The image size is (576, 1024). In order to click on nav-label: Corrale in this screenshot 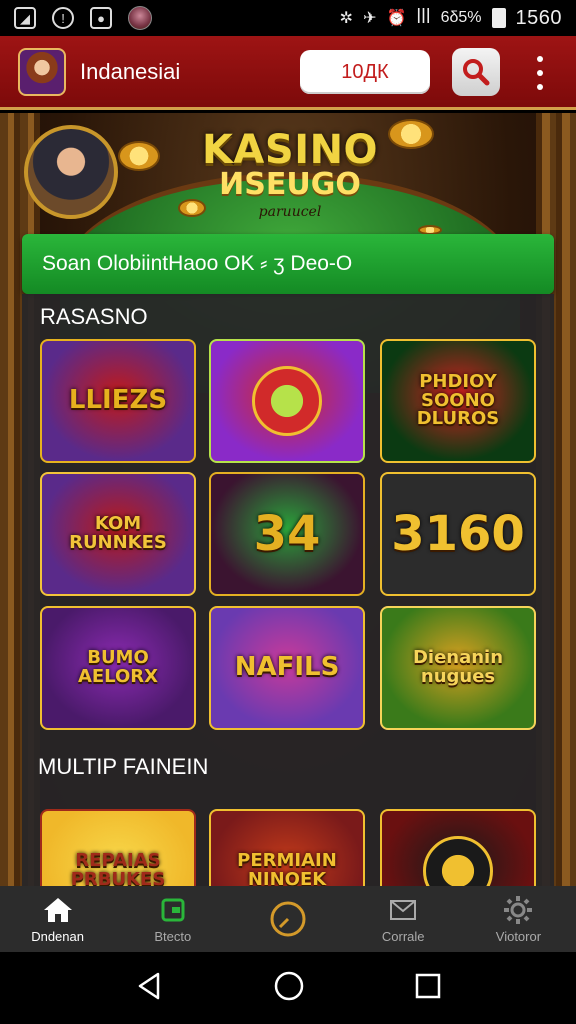, I will do `click(403, 936)`.